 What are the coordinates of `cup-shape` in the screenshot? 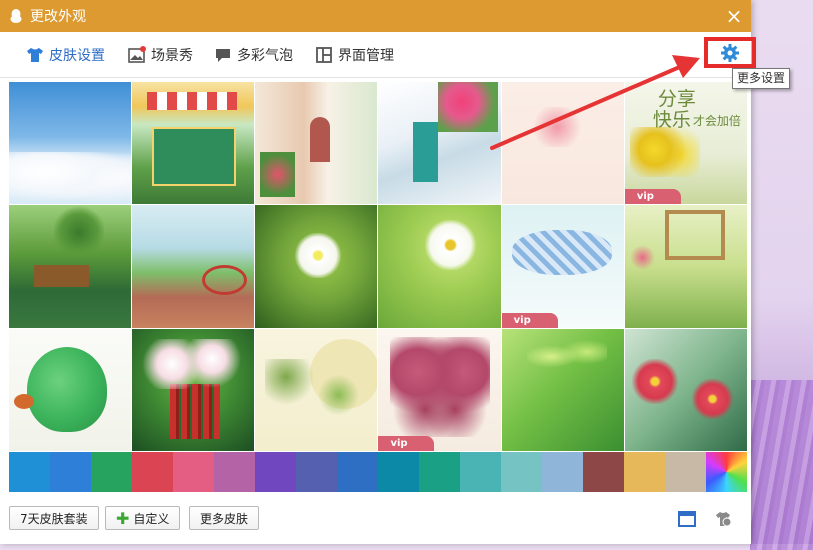 It's located at (195, 411).